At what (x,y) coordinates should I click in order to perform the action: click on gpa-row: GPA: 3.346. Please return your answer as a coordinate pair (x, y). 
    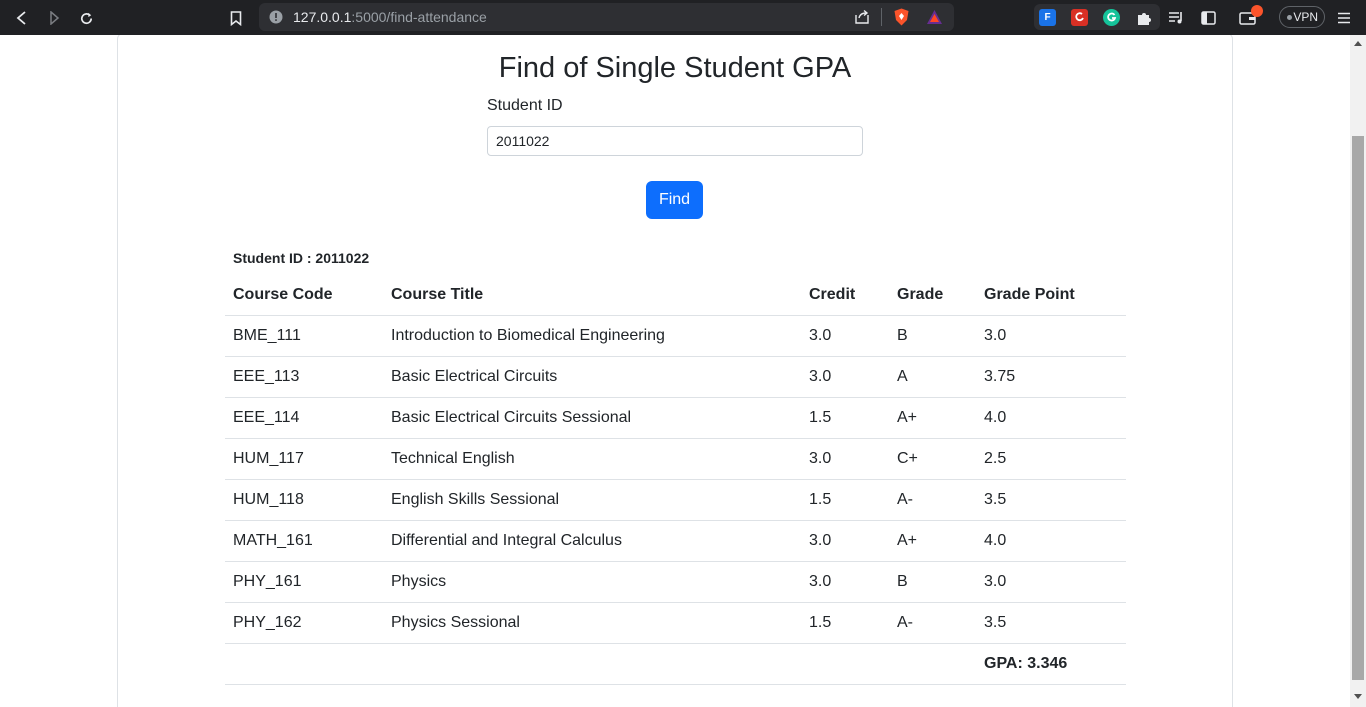
    Looking at the image, I should click on (675, 664).